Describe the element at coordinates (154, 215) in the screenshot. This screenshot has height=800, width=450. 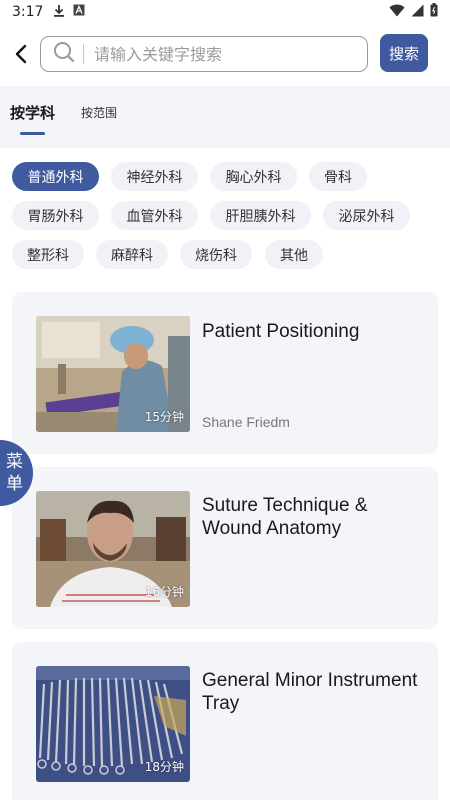
I see `chip-vascular: 血管外科` at that location.